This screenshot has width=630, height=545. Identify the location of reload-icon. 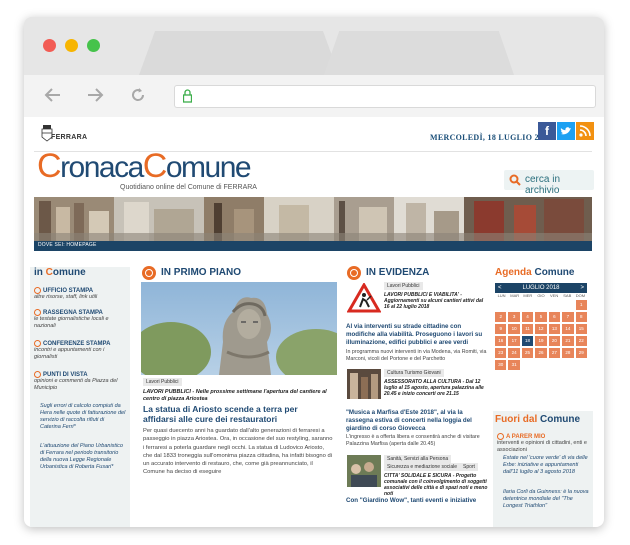
(138, 96).